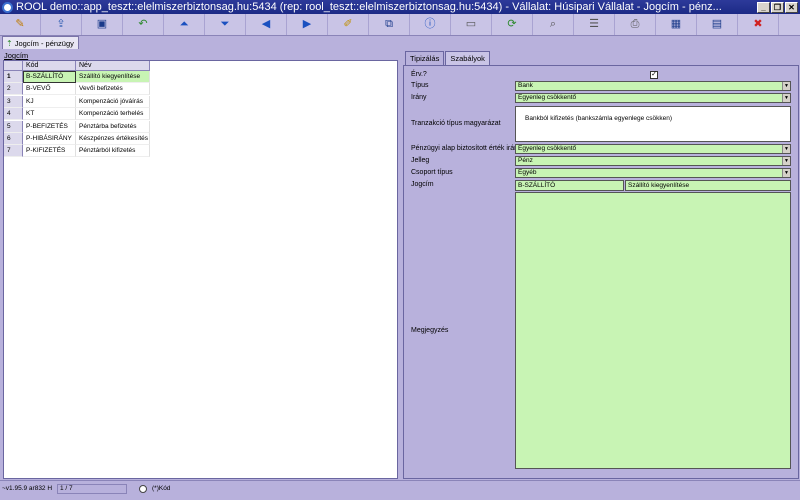 The height and width of the screenshot is (500, 800). Describe the element at coordinates (456, 123) in the screenshot. I see `label-tranzakcio: Tranzakció típus magyarázat` at that location.